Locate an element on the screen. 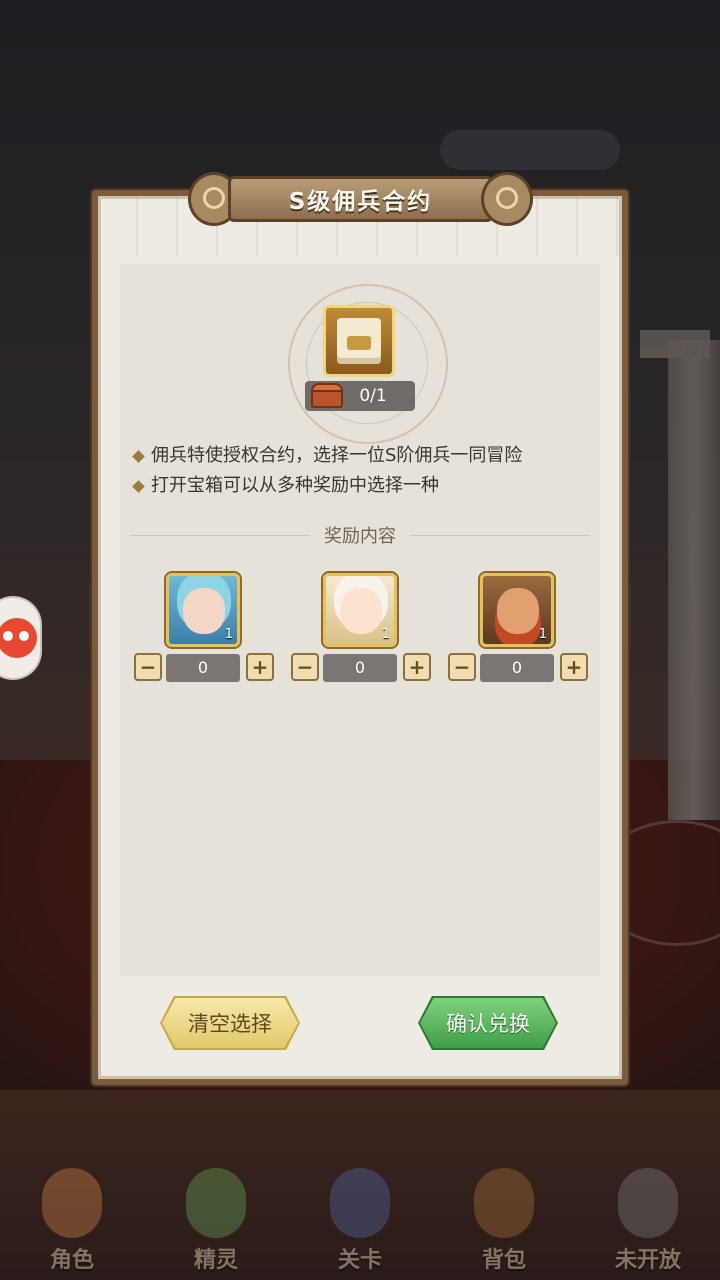  description-line: 佣兵特使授权合约，选择一位S阶佣兵一同冒险 is located at coordinates (365, 456).